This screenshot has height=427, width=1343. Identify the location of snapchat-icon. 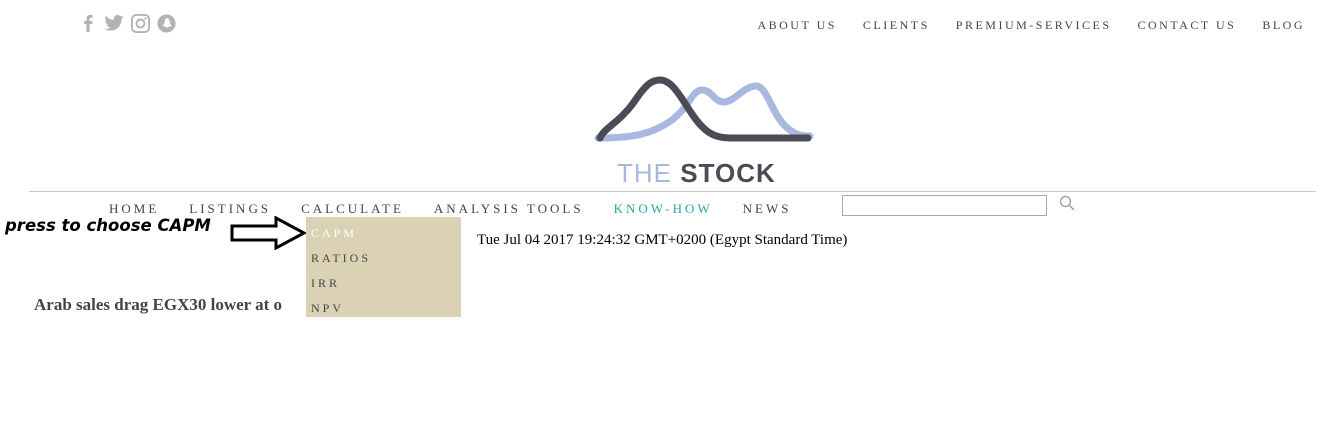
(166, 23).